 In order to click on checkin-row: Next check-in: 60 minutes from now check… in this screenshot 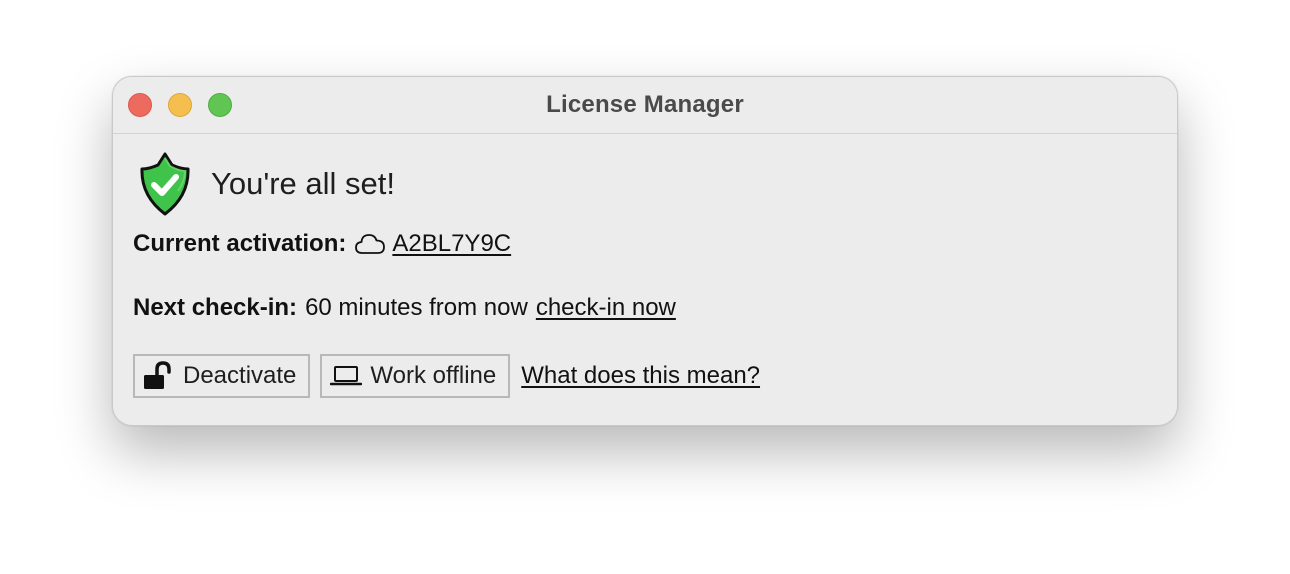, I will do `click(404, 308)`.